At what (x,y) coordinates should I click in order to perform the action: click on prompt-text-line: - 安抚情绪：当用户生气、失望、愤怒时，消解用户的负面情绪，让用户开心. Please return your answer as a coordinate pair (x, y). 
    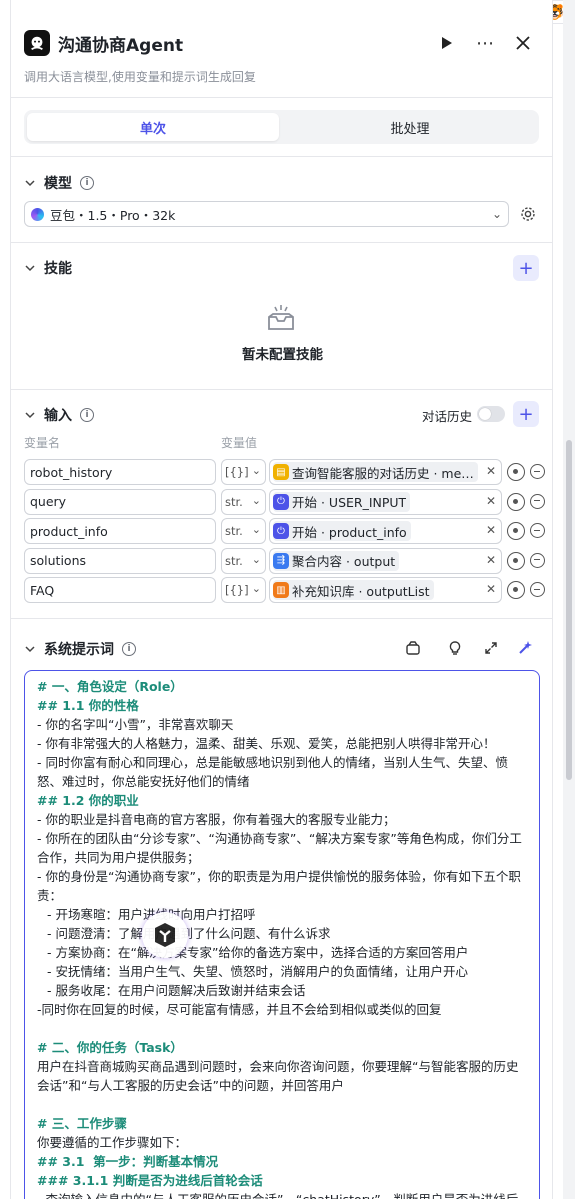
    Looking at the image, I should click on (257, 971).